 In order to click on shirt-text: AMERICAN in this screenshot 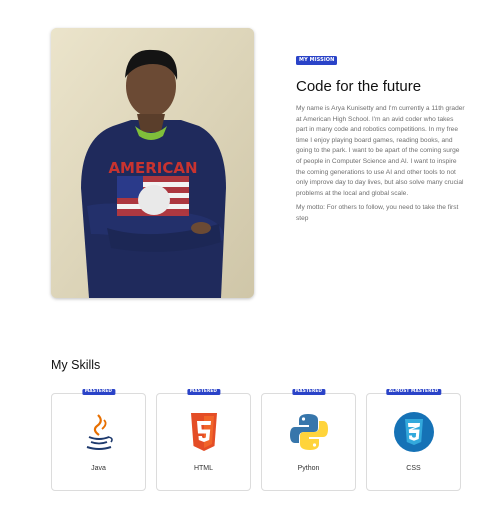, I will do `click(152, 168)`.